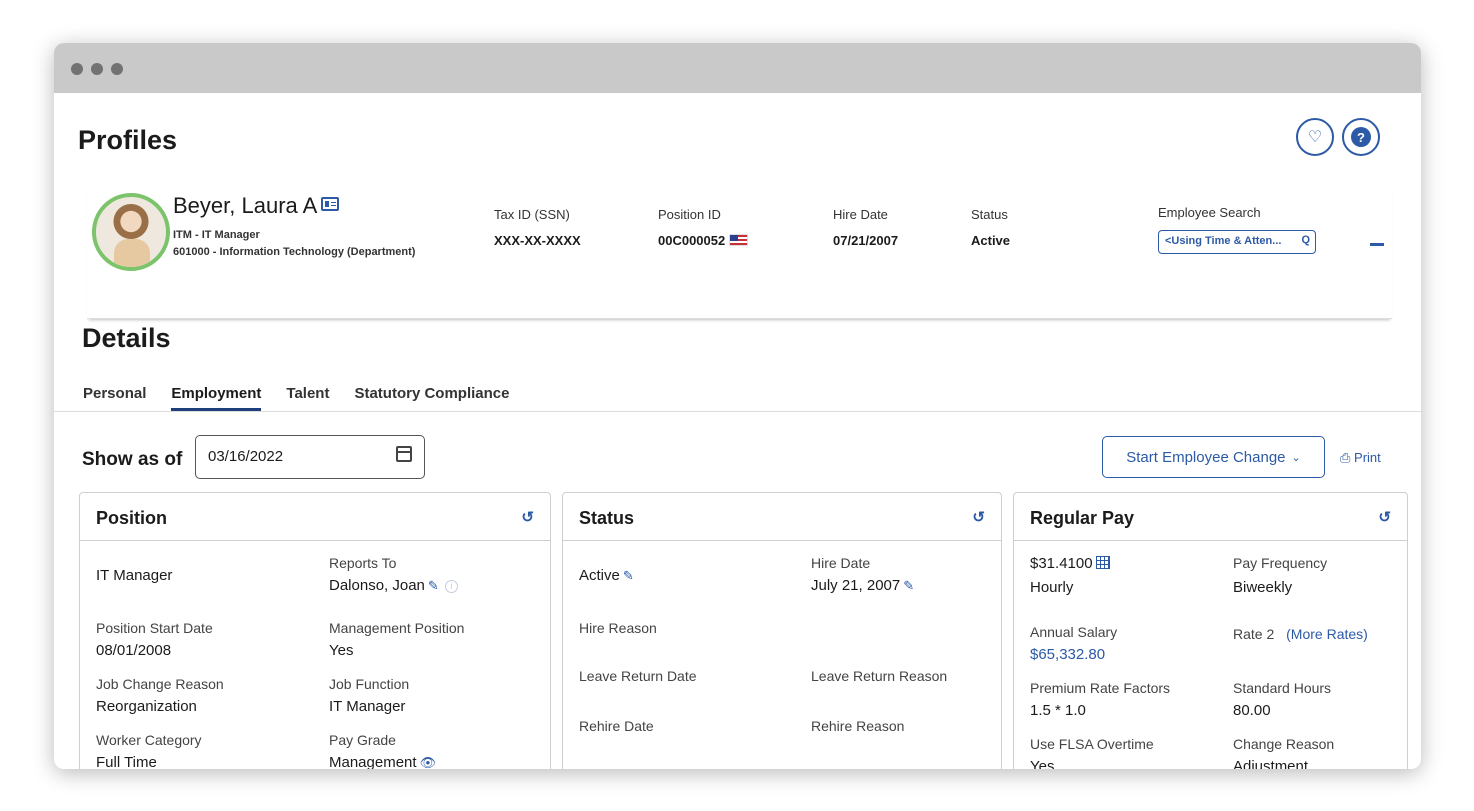  What do you see at coordinates (131, 232) in the screenshot?
I see `avatar` at bounding box center [131, 232].